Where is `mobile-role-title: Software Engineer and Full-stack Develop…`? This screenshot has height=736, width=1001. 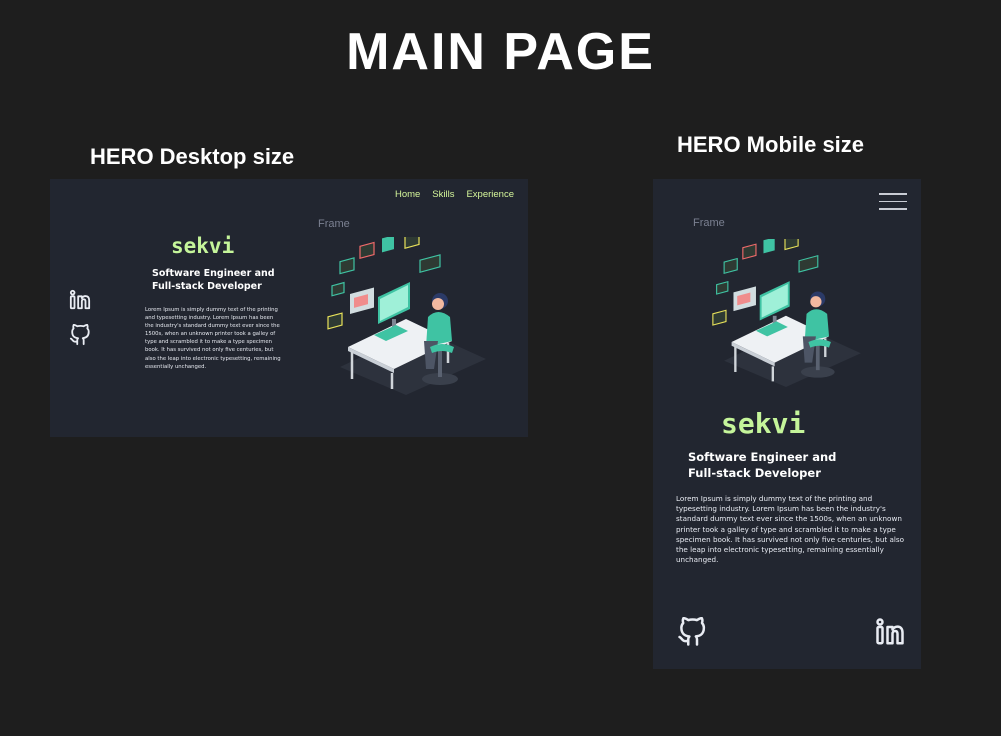 mobile-role-title: Software Engineer and Full-stack Develop… is located at coordinates (762, 465).